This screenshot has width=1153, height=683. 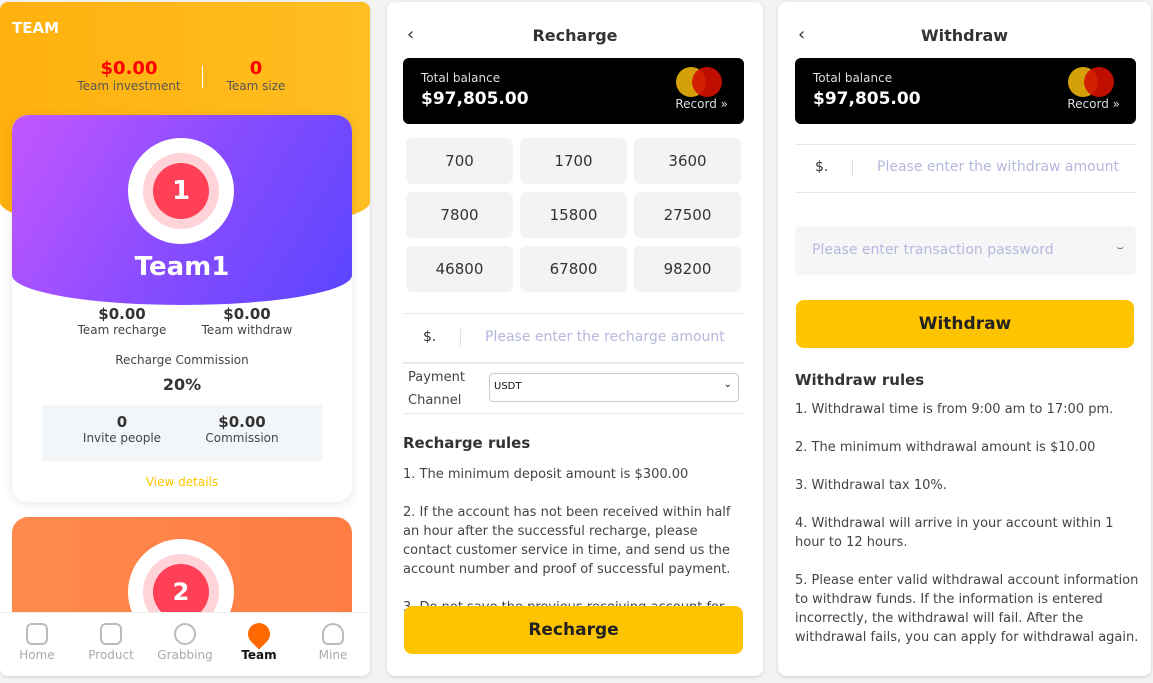 I want to click on rule-item: 3. Withdrawal tax 10%., so click(x=871, y=485).